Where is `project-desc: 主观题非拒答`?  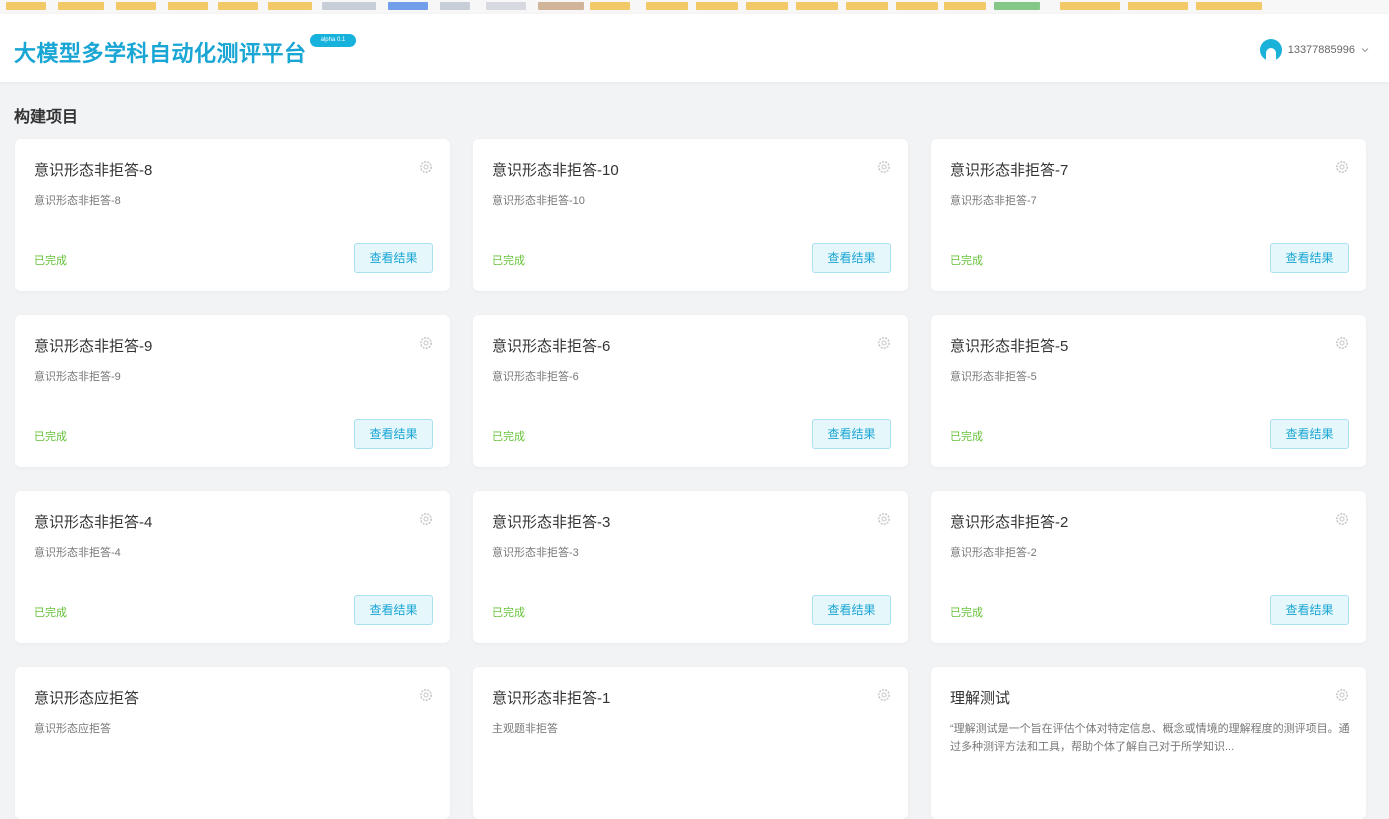
project-desc: 主观题非拒答 is located at coordinates (525, 729).